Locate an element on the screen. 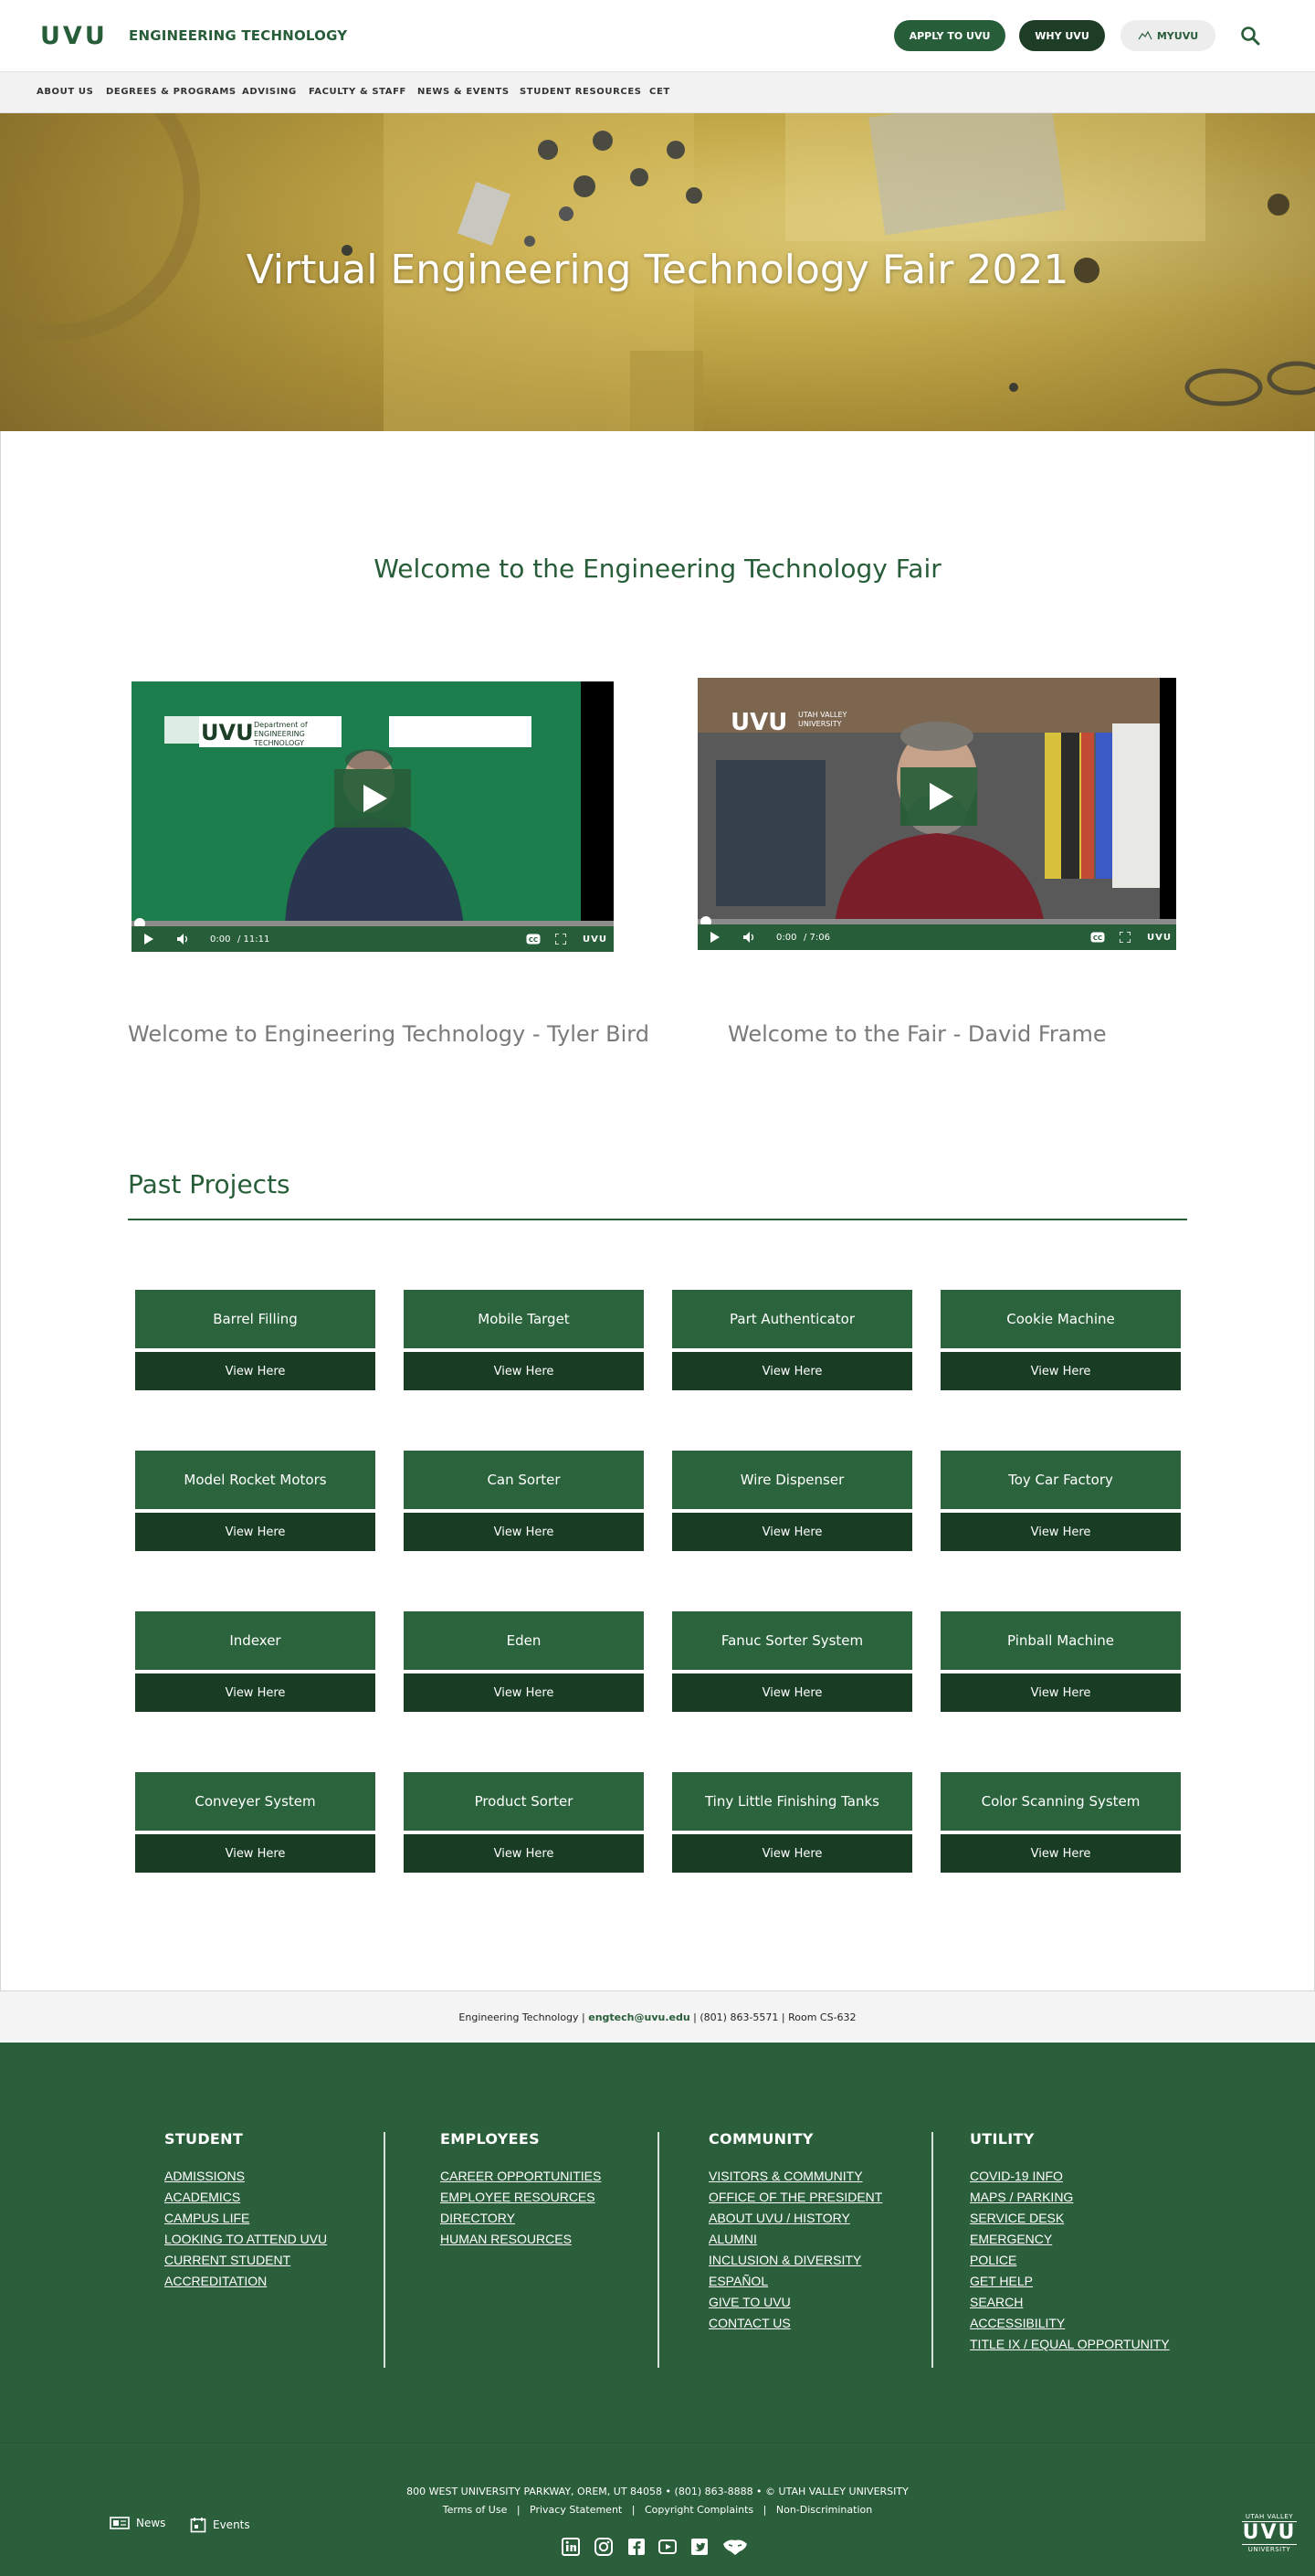 Image resolution: width=1315 pixels, height=2576 pixels. project-card-title: Part Authenticator is located at coordinates (792, 1319).